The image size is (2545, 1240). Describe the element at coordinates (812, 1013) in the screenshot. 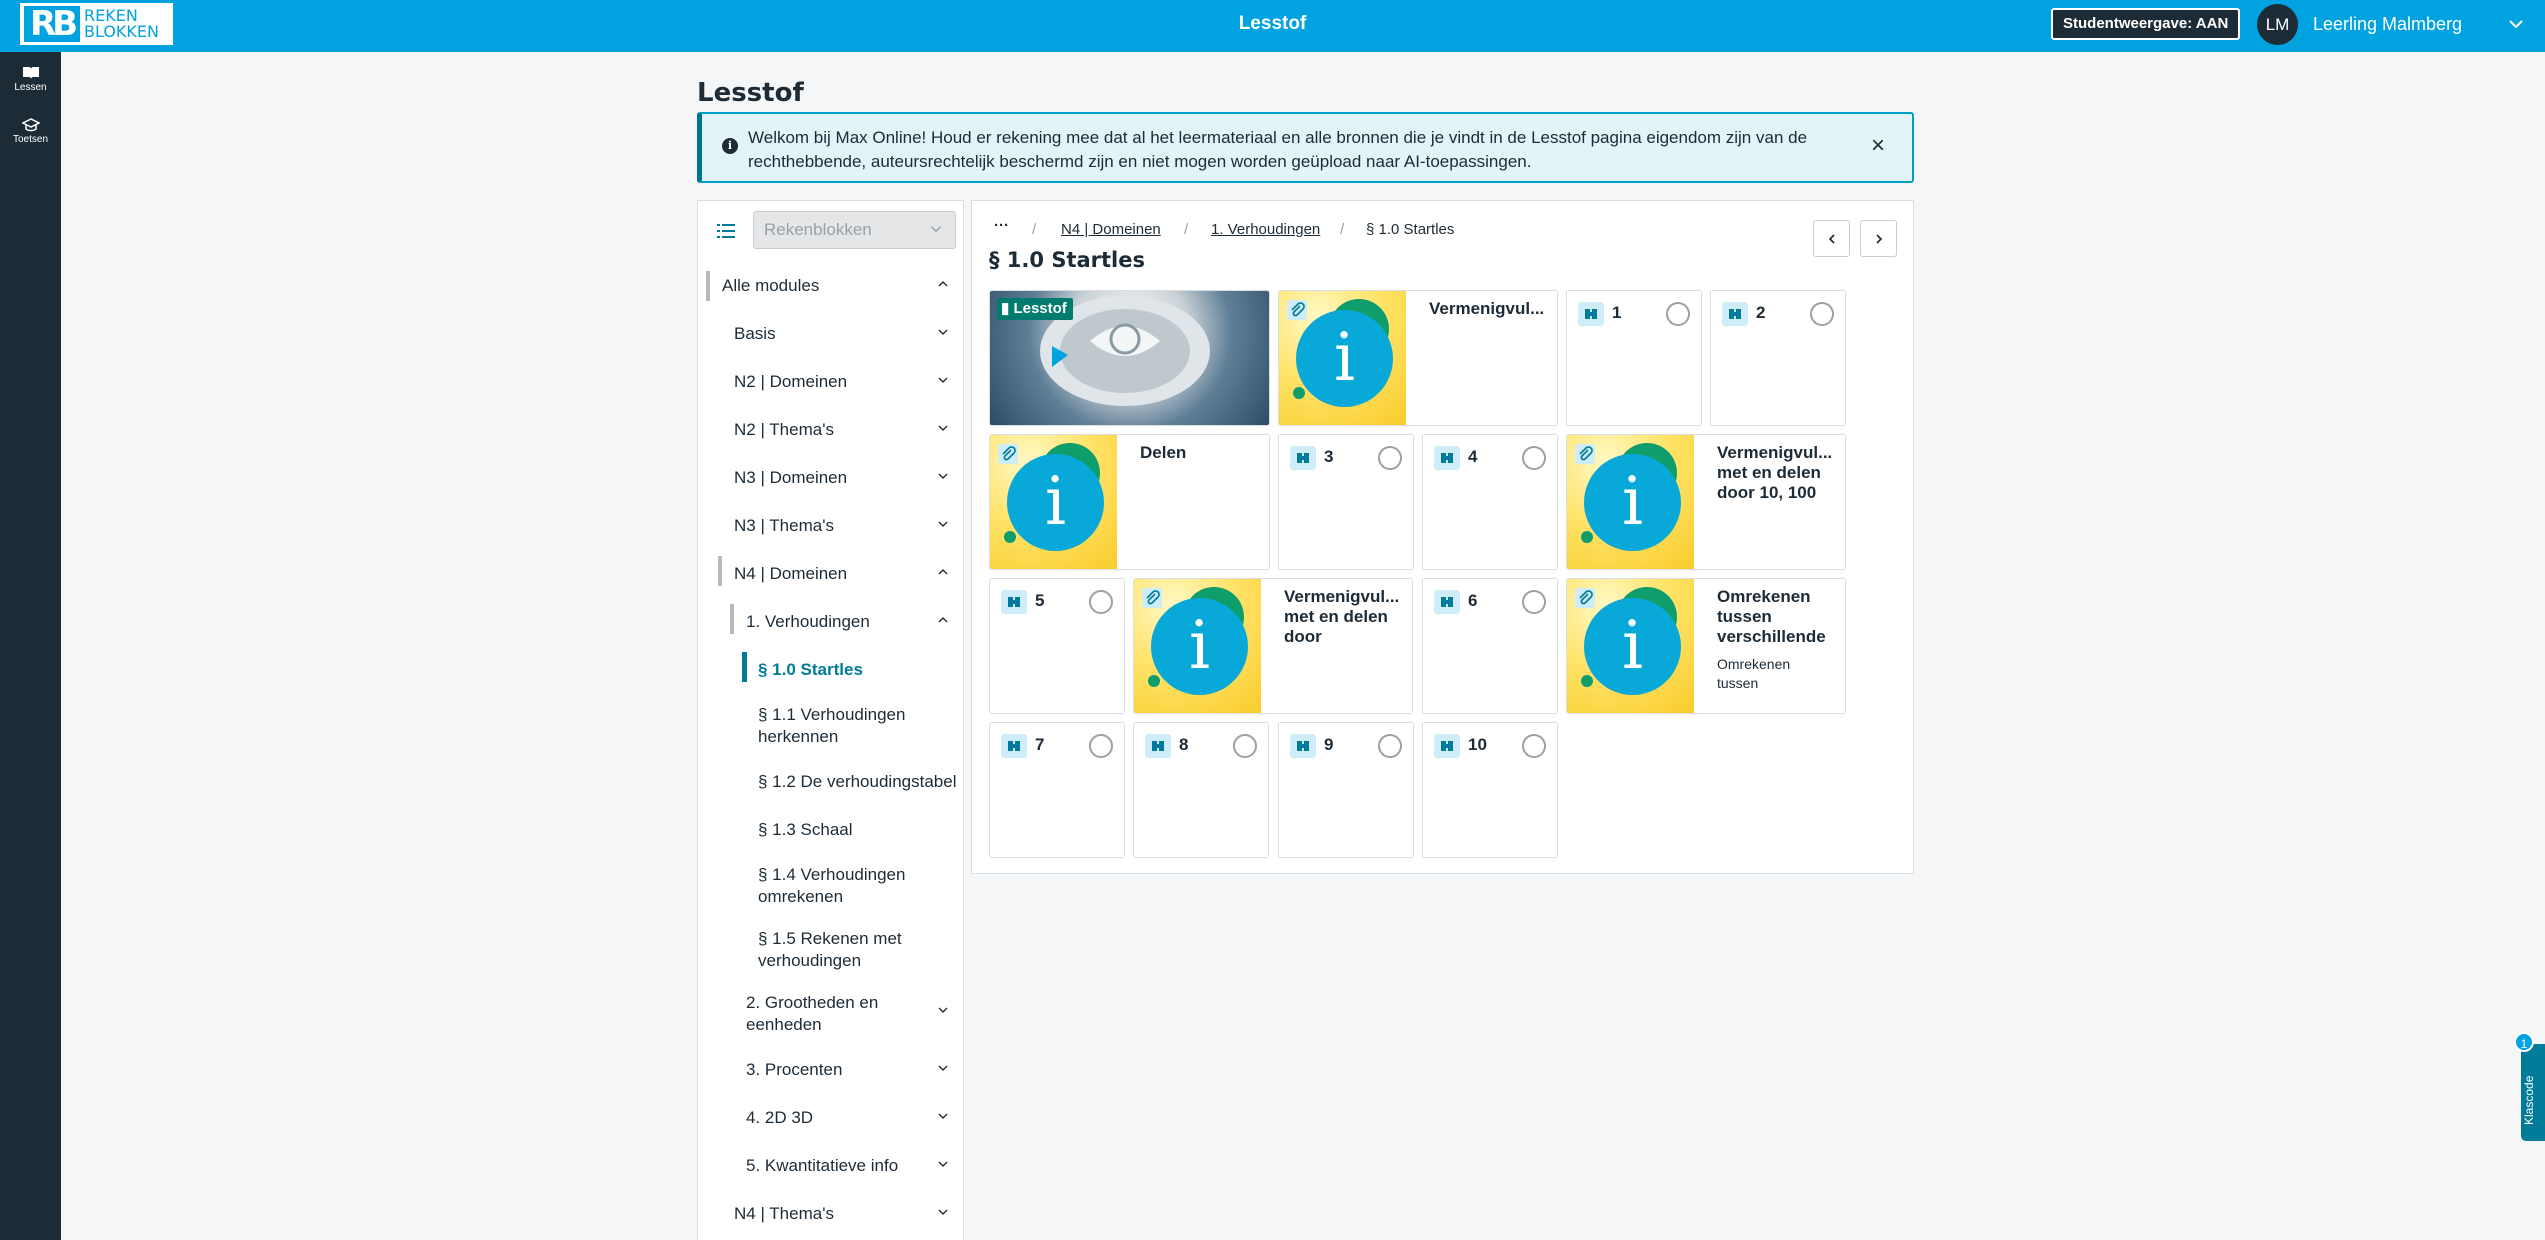

I see `sidebar-item-label: 2. Grootheden en eenheden` at that location.